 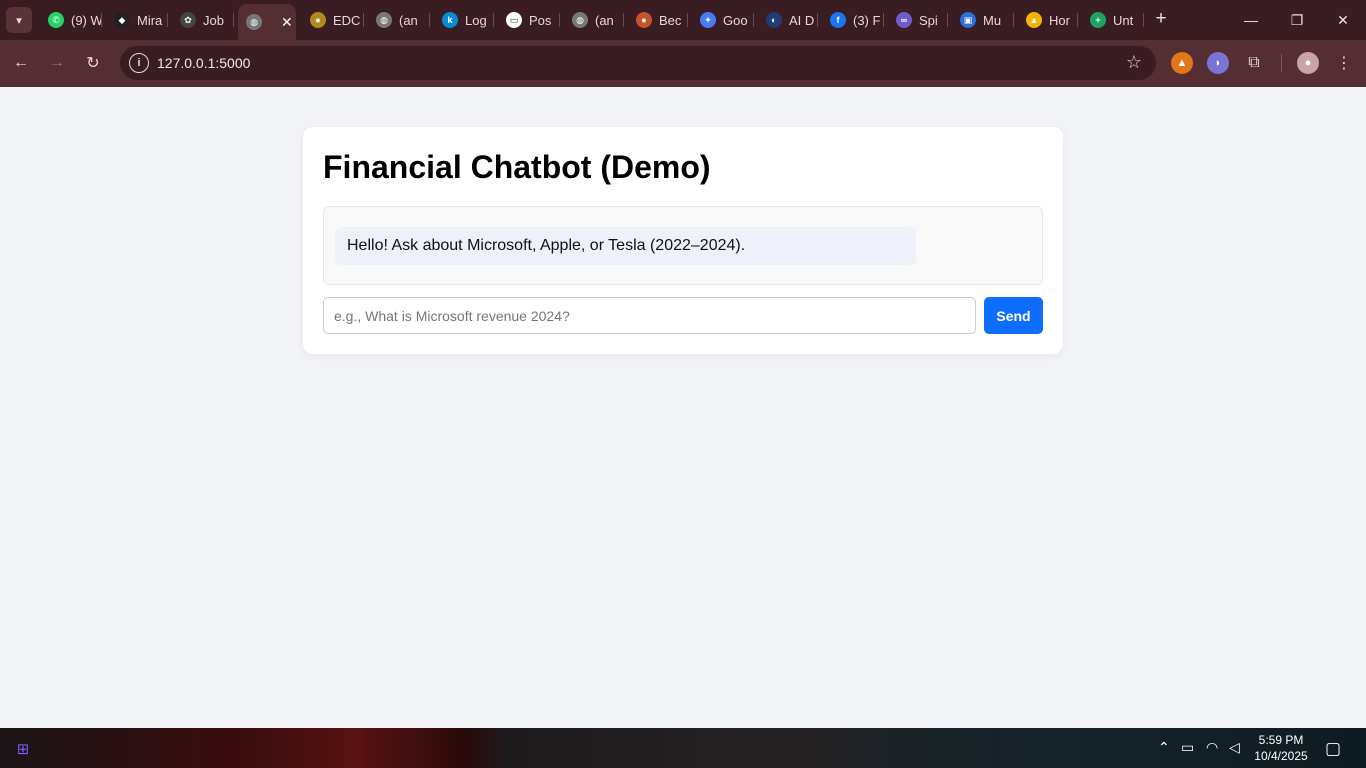 What do you see at coordinates (638, 63) in the screenshot?
I see `address-bar: i 127.0.0.1:5000 ☆` at bounding box center [638, 63].